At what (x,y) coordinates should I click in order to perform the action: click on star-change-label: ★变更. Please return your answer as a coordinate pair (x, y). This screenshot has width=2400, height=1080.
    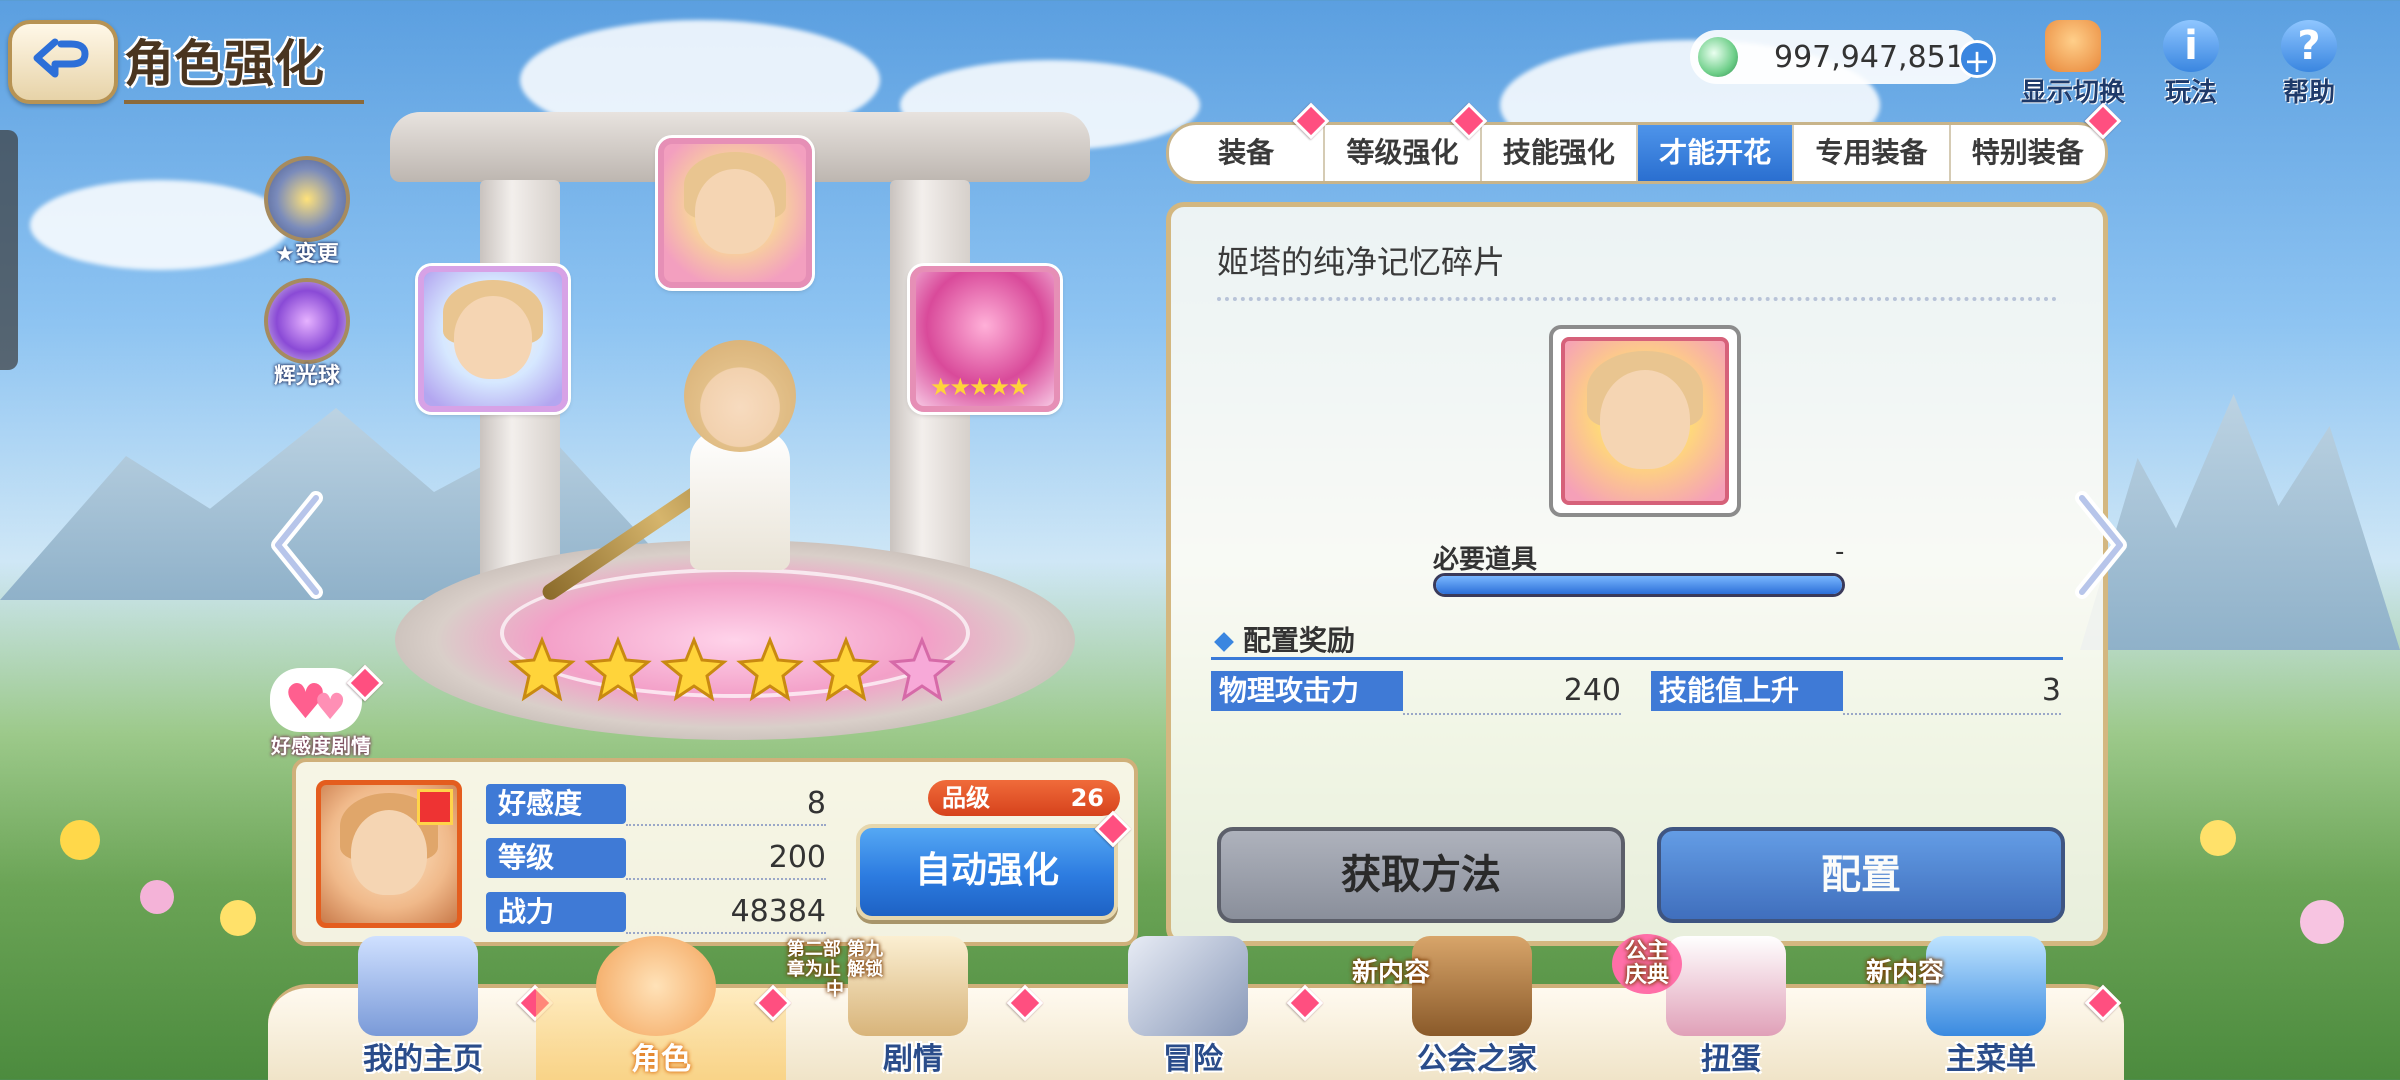
    Looking at the image, I should click on (307, 254).